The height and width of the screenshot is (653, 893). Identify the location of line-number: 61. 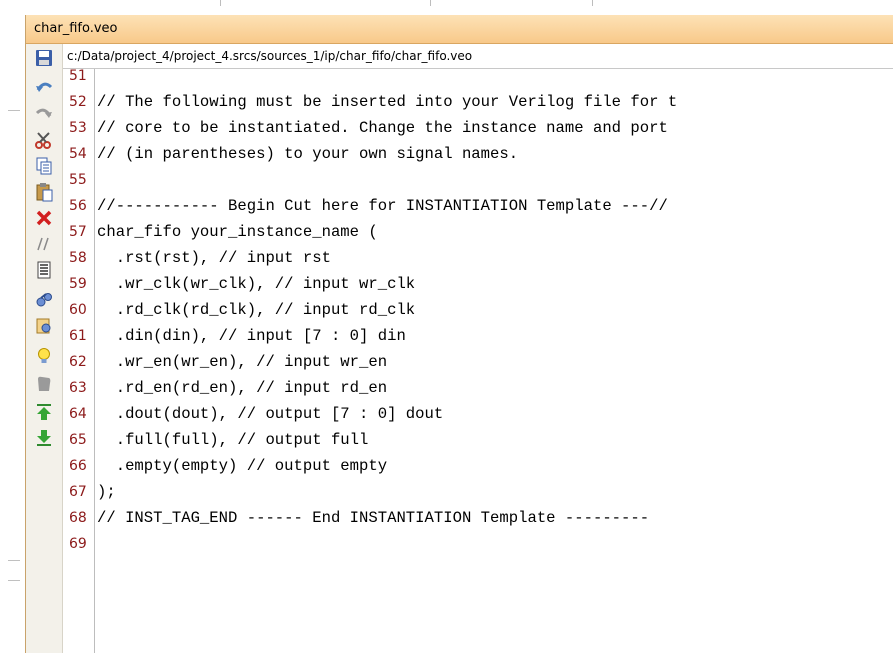
(78, 336).